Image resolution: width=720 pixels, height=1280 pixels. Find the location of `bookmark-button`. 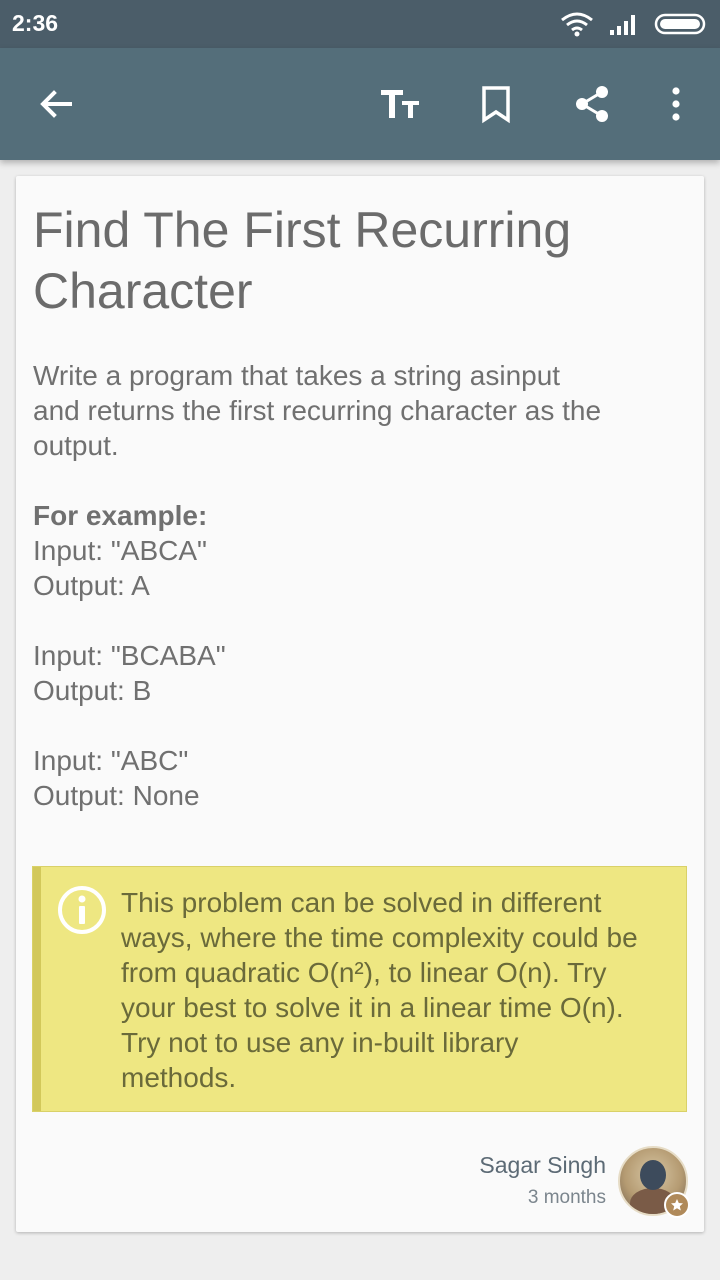

bookmark-button is located at coordinates (496, 104).